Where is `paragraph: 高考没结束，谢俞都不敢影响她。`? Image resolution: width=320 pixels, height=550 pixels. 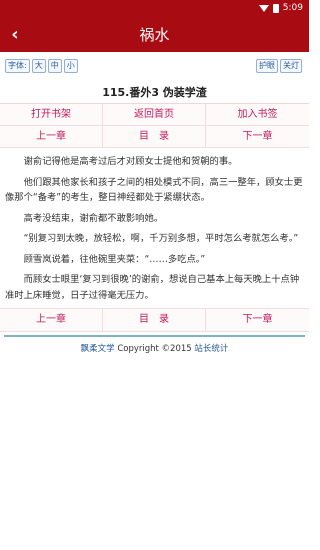
paragraph: 高考没结束，谢俞都不敢影响她。 is located at coordinates (93, 218).